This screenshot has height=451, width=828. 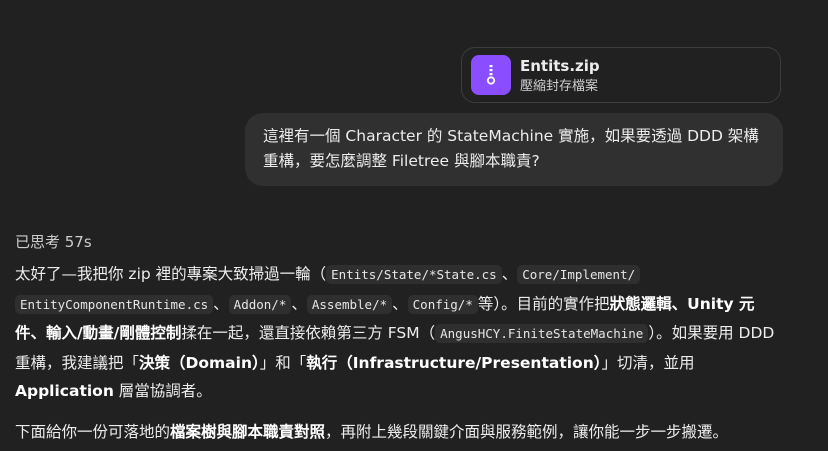 What do you see at coordinates (542, 333) in the screenshot?
I see `inline-code: AngusHCY.FiniteStateMachine` at bounding box center [542, 333].